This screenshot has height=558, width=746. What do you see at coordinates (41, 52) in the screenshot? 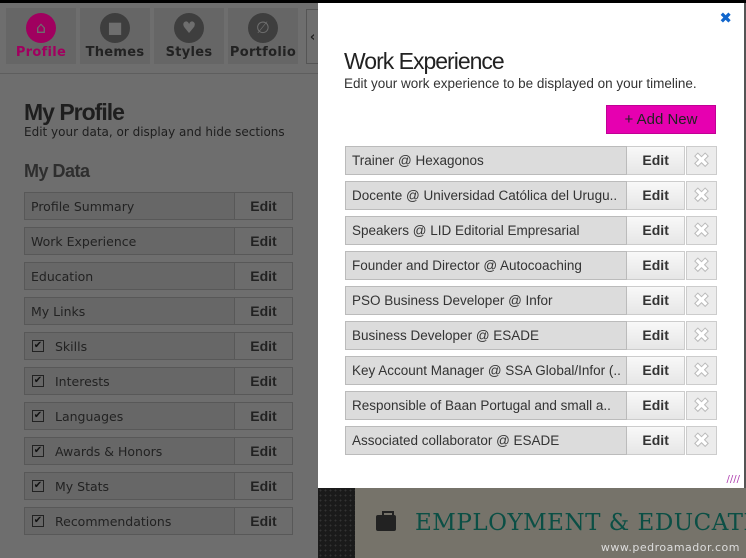
I see `tab-label: Profile` at bounding box center [41, 52].